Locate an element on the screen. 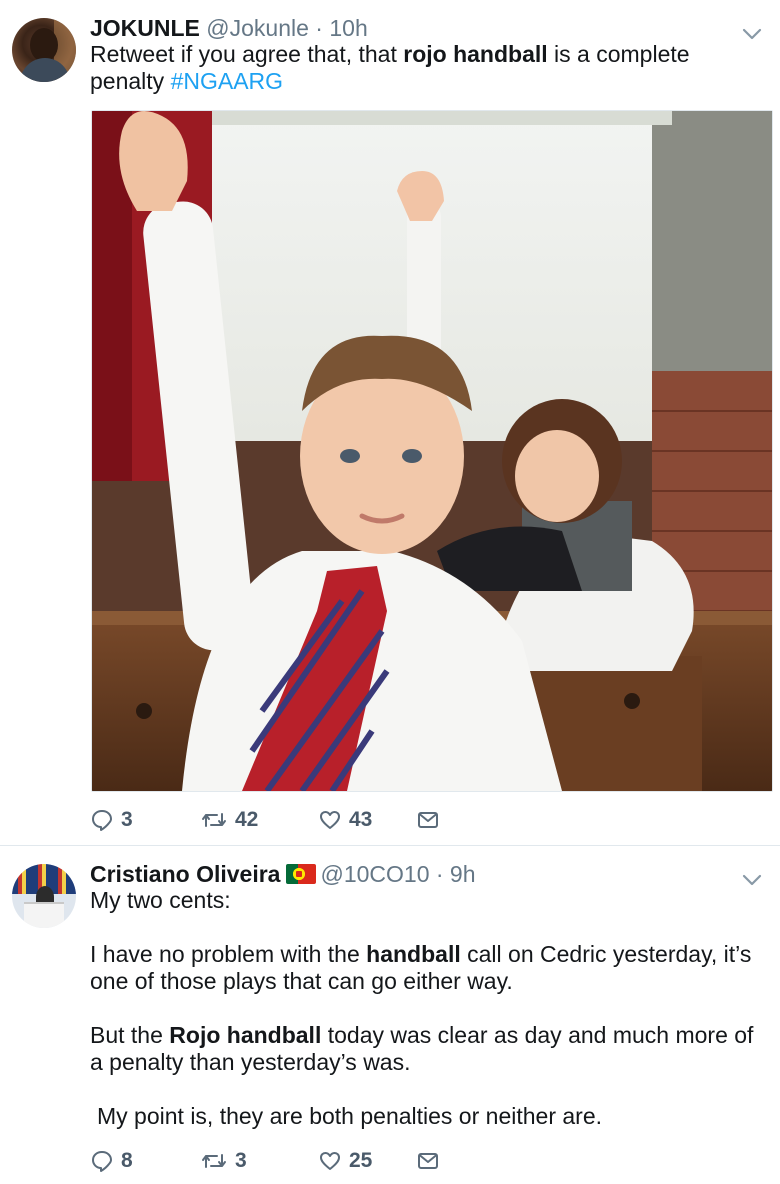 Image resolution: width=780 pixels, height=1184 pixels. handle-and-time: @10CO10 · 9h is located at coordinates (397, 874).